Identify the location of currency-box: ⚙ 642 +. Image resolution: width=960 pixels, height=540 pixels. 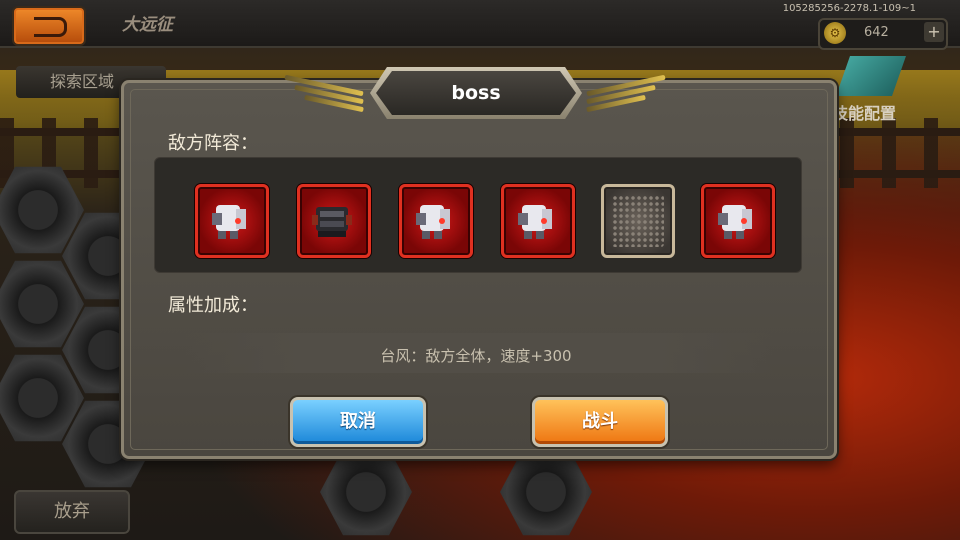
(883, 34).